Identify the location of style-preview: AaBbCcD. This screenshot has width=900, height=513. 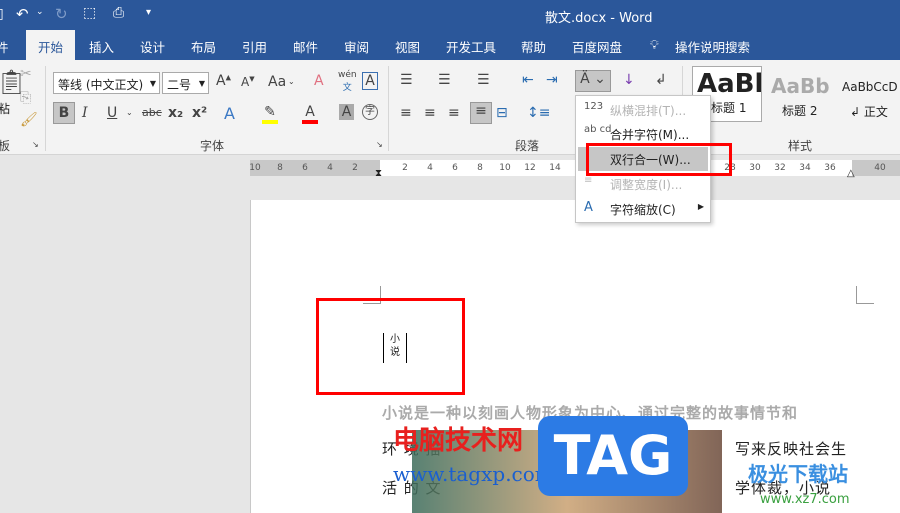
(870, 87).